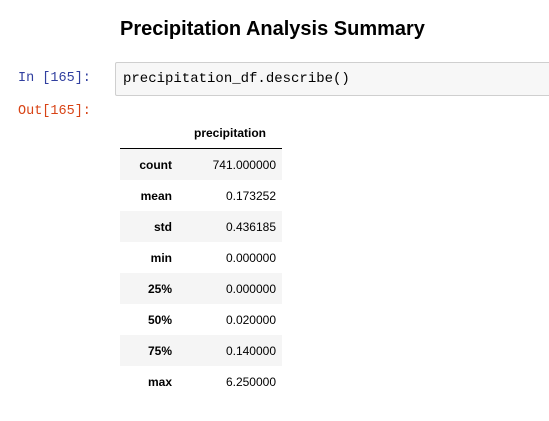 The image size is (549, 421). What do you see at coordinates (159, 288) in the screenshot?
I see `row-label: 25%` at bounding box center [159, 288].